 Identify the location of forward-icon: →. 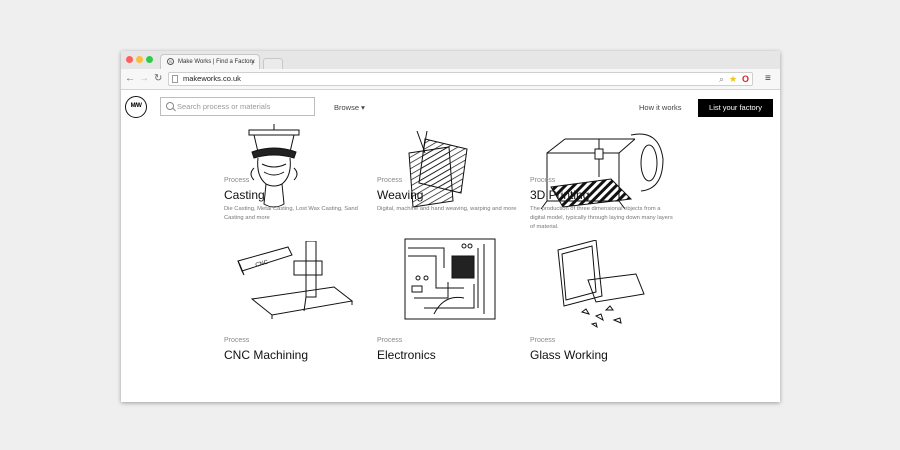
(144, 79).